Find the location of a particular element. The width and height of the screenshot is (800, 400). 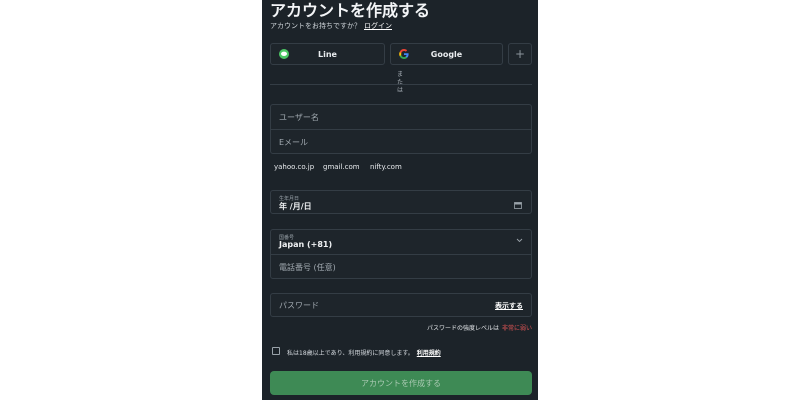

email-input: Eメール is located at coordinates (293, 142).